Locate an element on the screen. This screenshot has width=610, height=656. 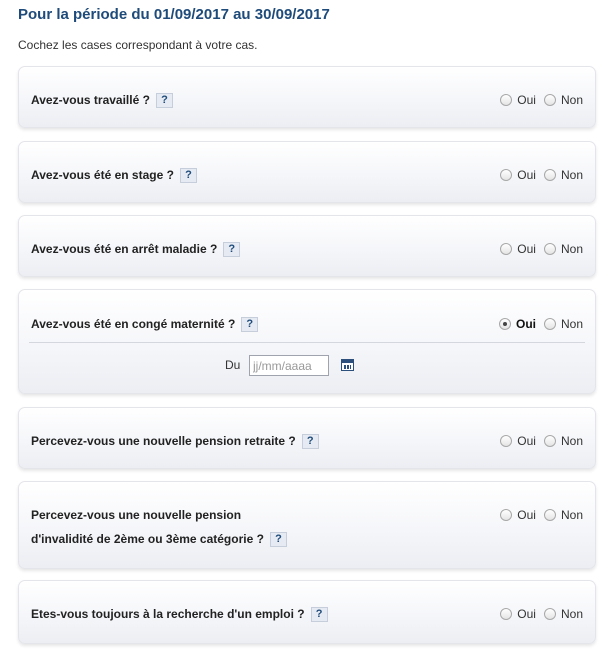
question-card-stage: Avez-vous été en stage ?? Oui Non is located at coordinates (307, 172).